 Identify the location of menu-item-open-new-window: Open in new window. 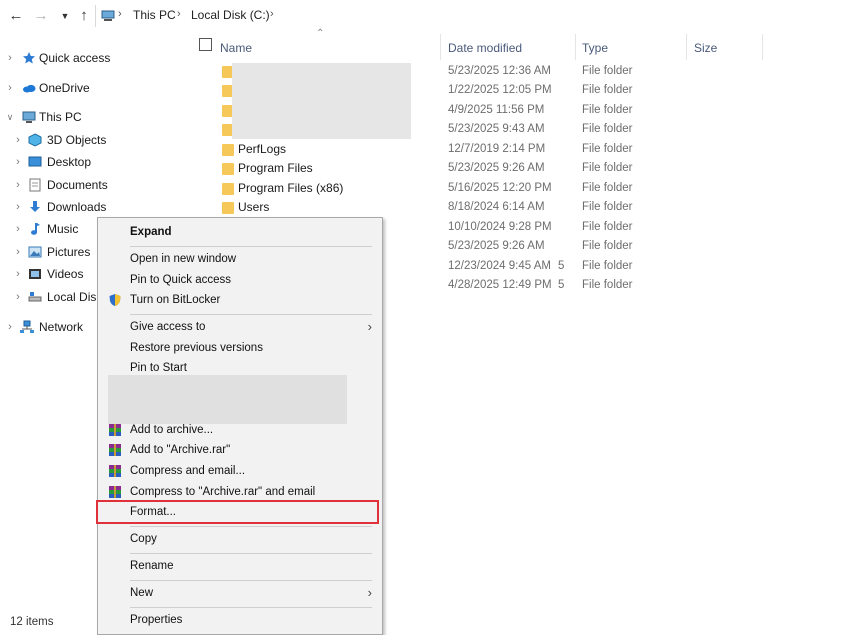
(240, 259).